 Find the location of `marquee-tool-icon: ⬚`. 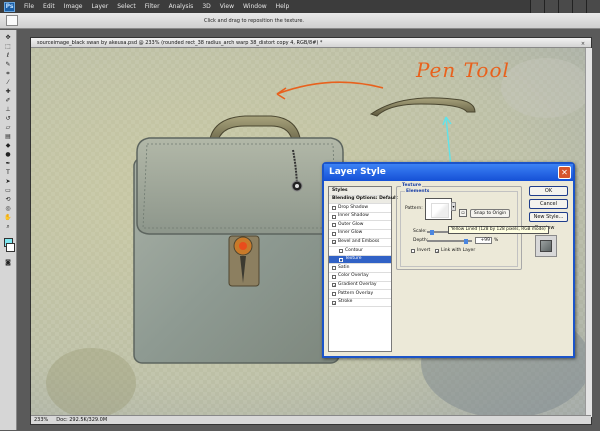

marquee-tool-icon: ⬚ is located at coordinates (8, 47).